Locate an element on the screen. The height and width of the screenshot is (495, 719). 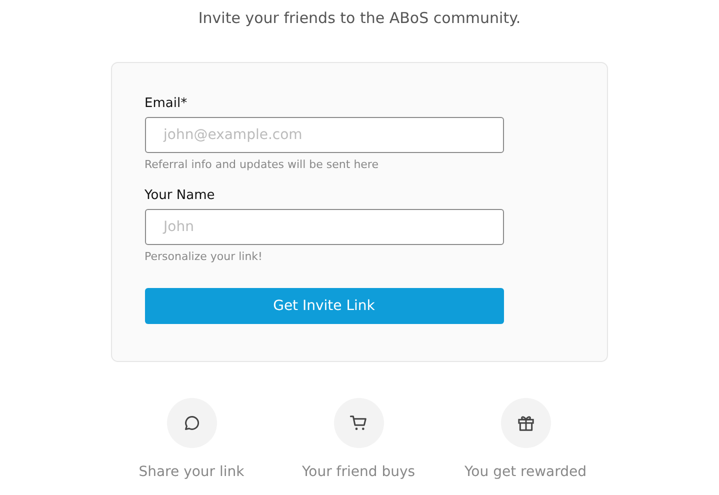
field-label: Email* is located at coordinates (166, 104).